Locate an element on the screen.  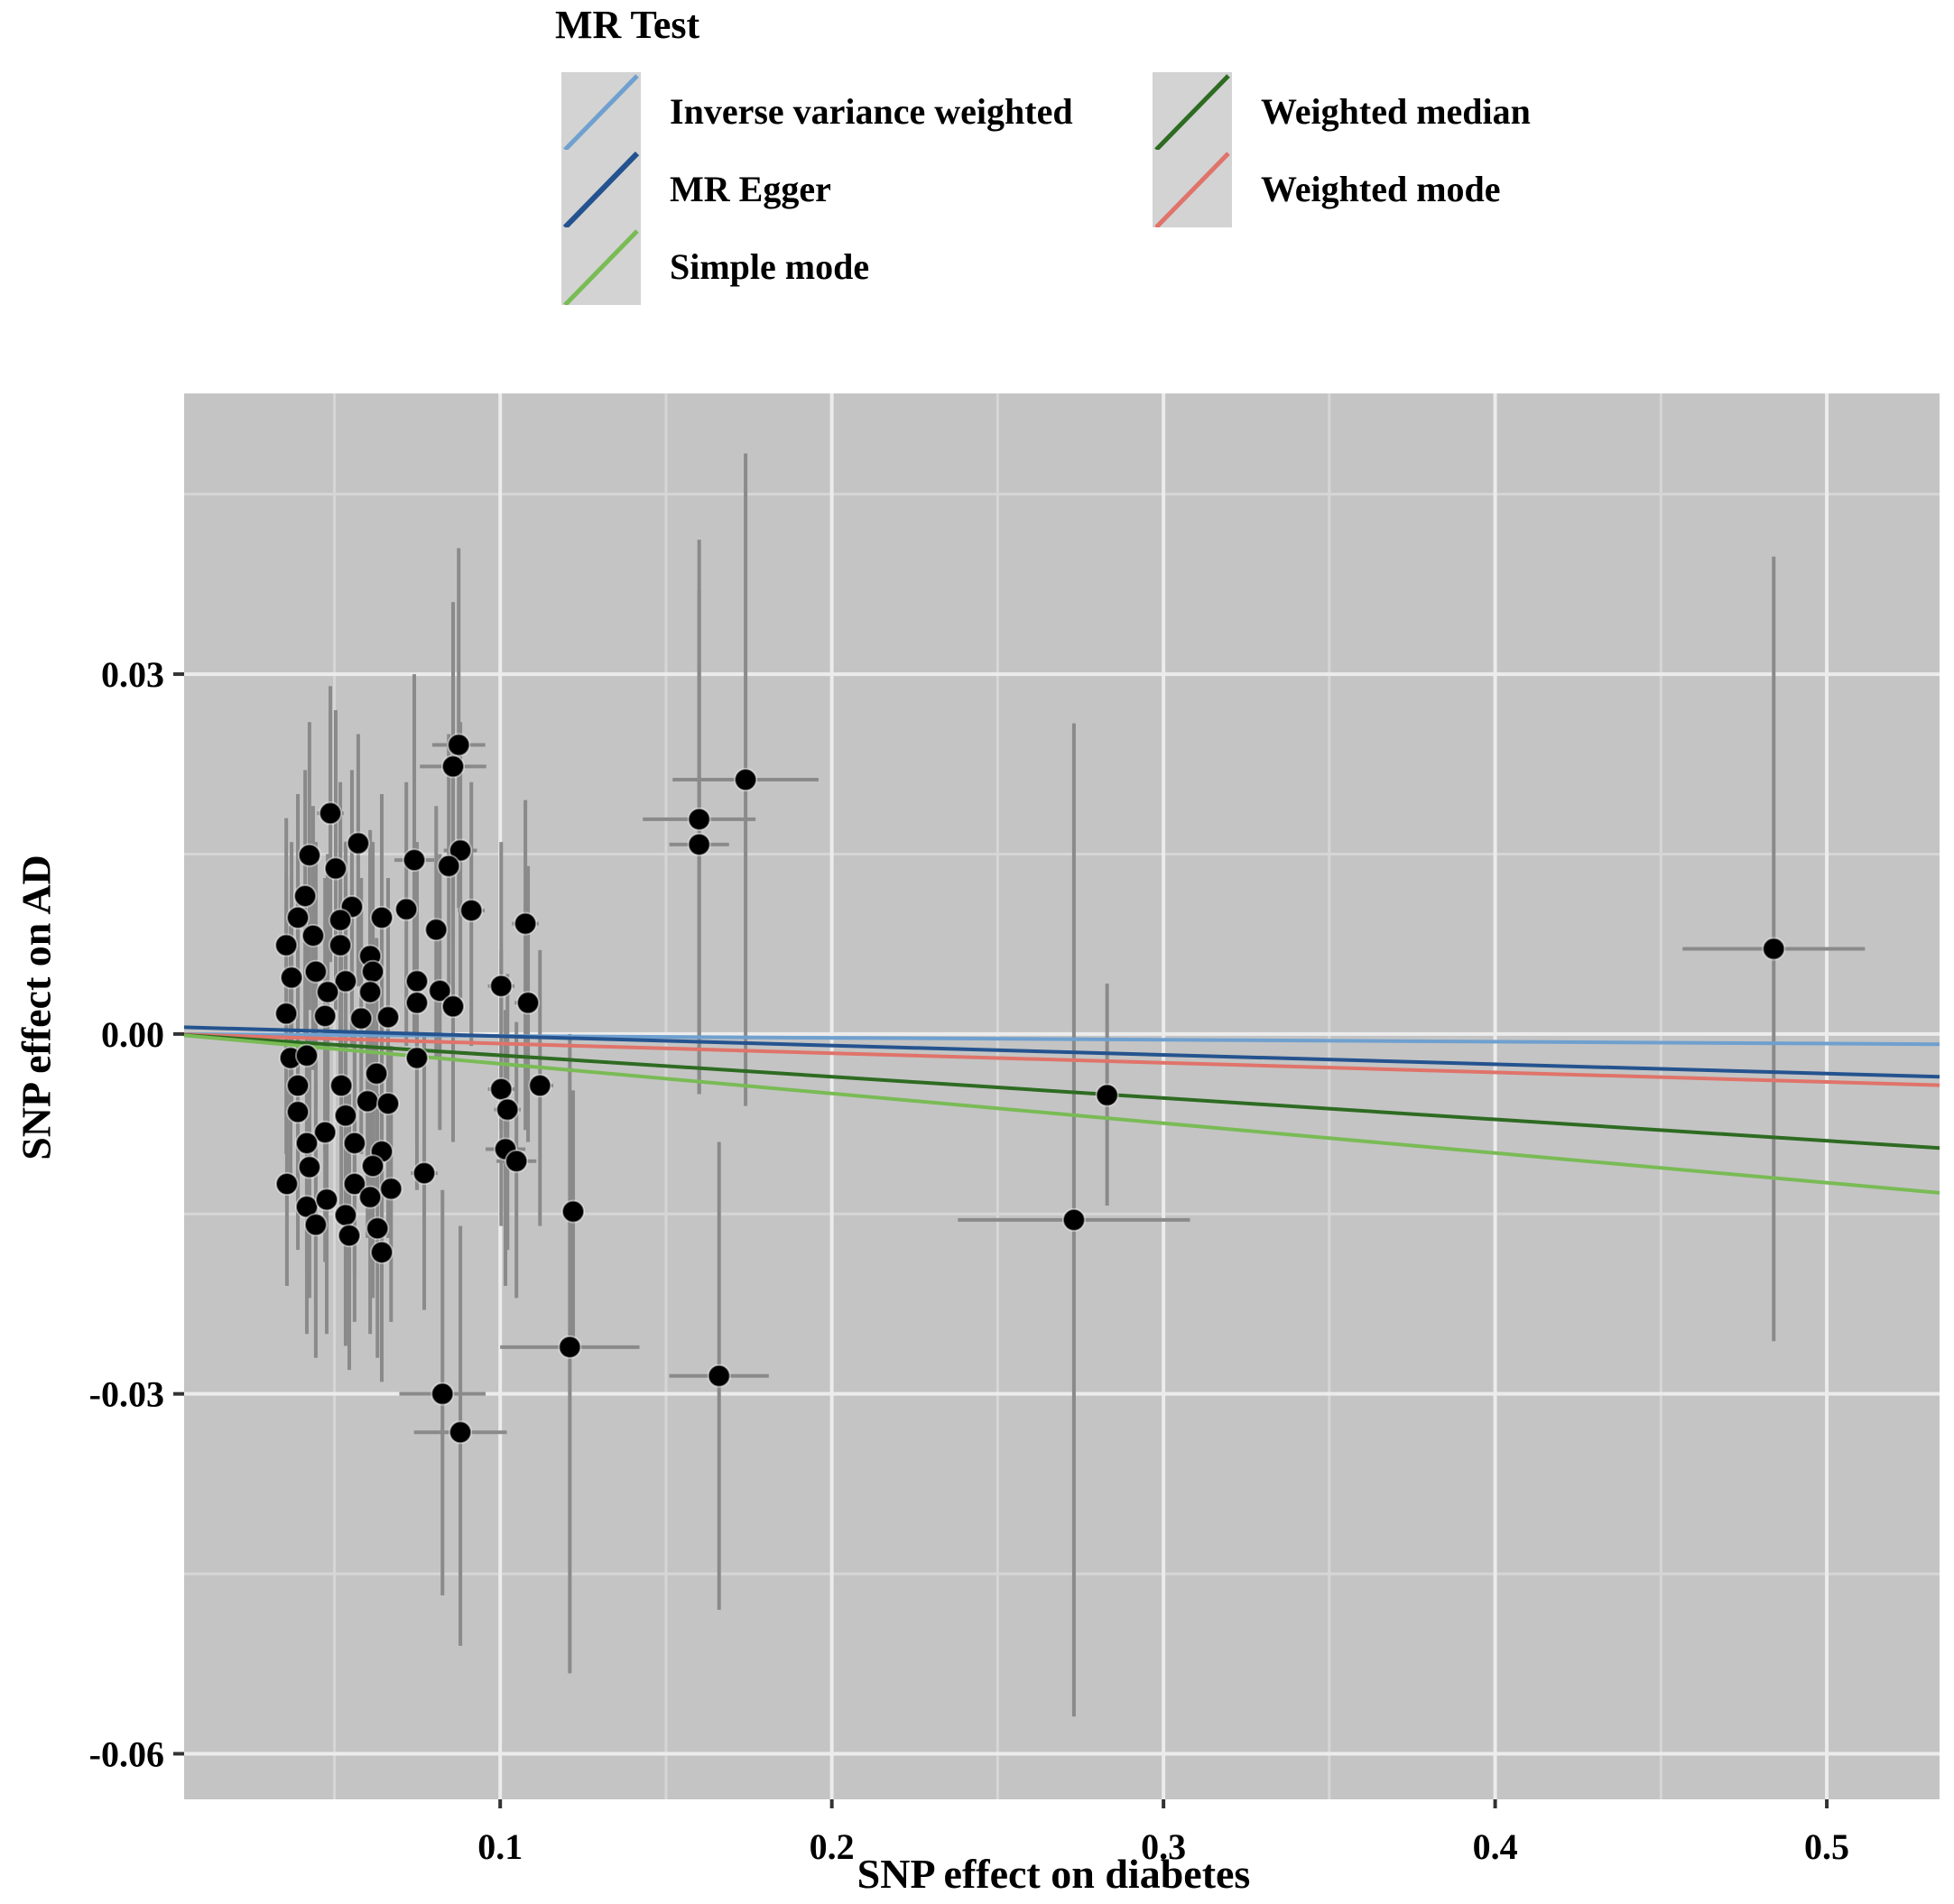
legend-line-weighted-median is located at coordinates (1192, 112).